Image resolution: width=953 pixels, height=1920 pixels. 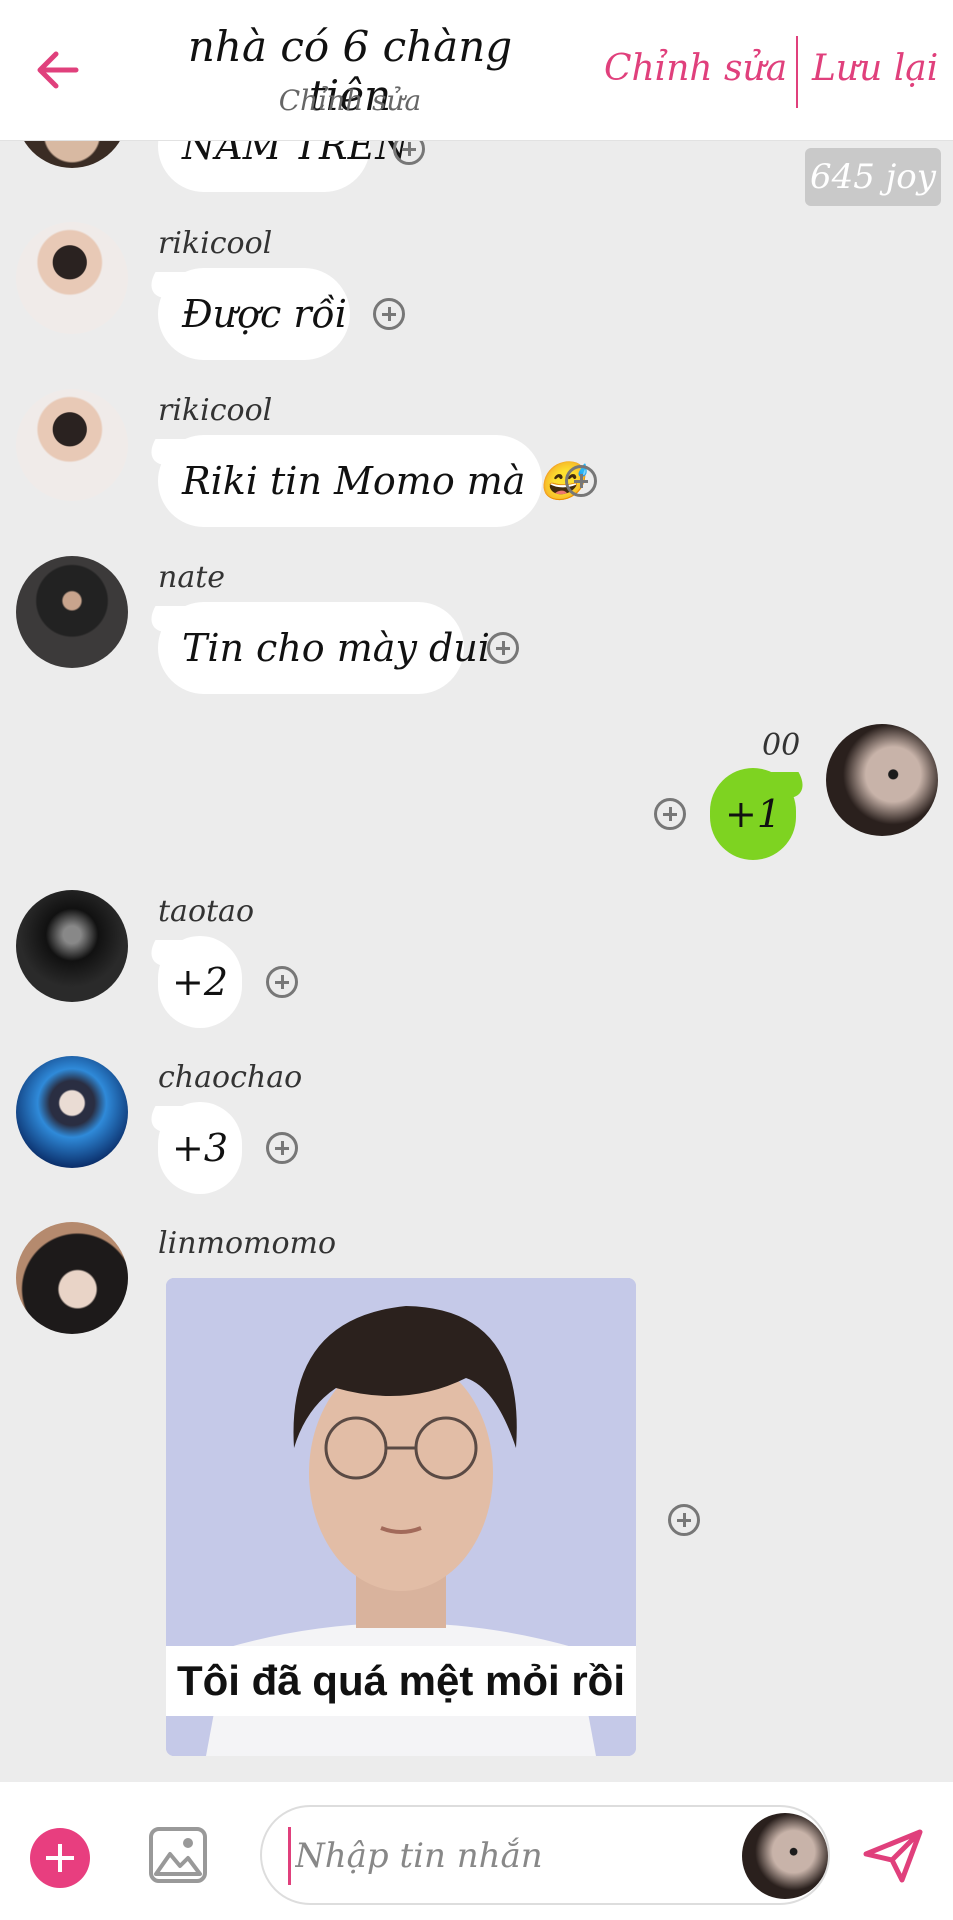 I want to click on meme-image: Tôi đã quá mệt mỏi rồi, so click(x=401, y=1517).